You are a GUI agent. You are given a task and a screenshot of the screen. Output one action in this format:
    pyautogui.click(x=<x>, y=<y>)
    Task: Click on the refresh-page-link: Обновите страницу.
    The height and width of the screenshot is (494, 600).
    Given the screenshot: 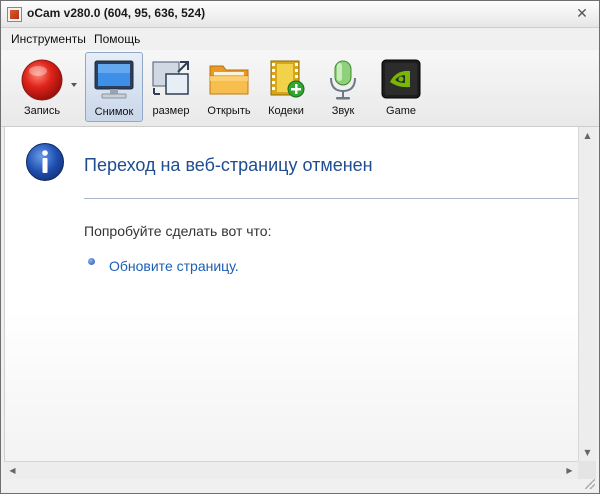 What is the action you would take?
    pyautogui.click(x=174, y=266)
    